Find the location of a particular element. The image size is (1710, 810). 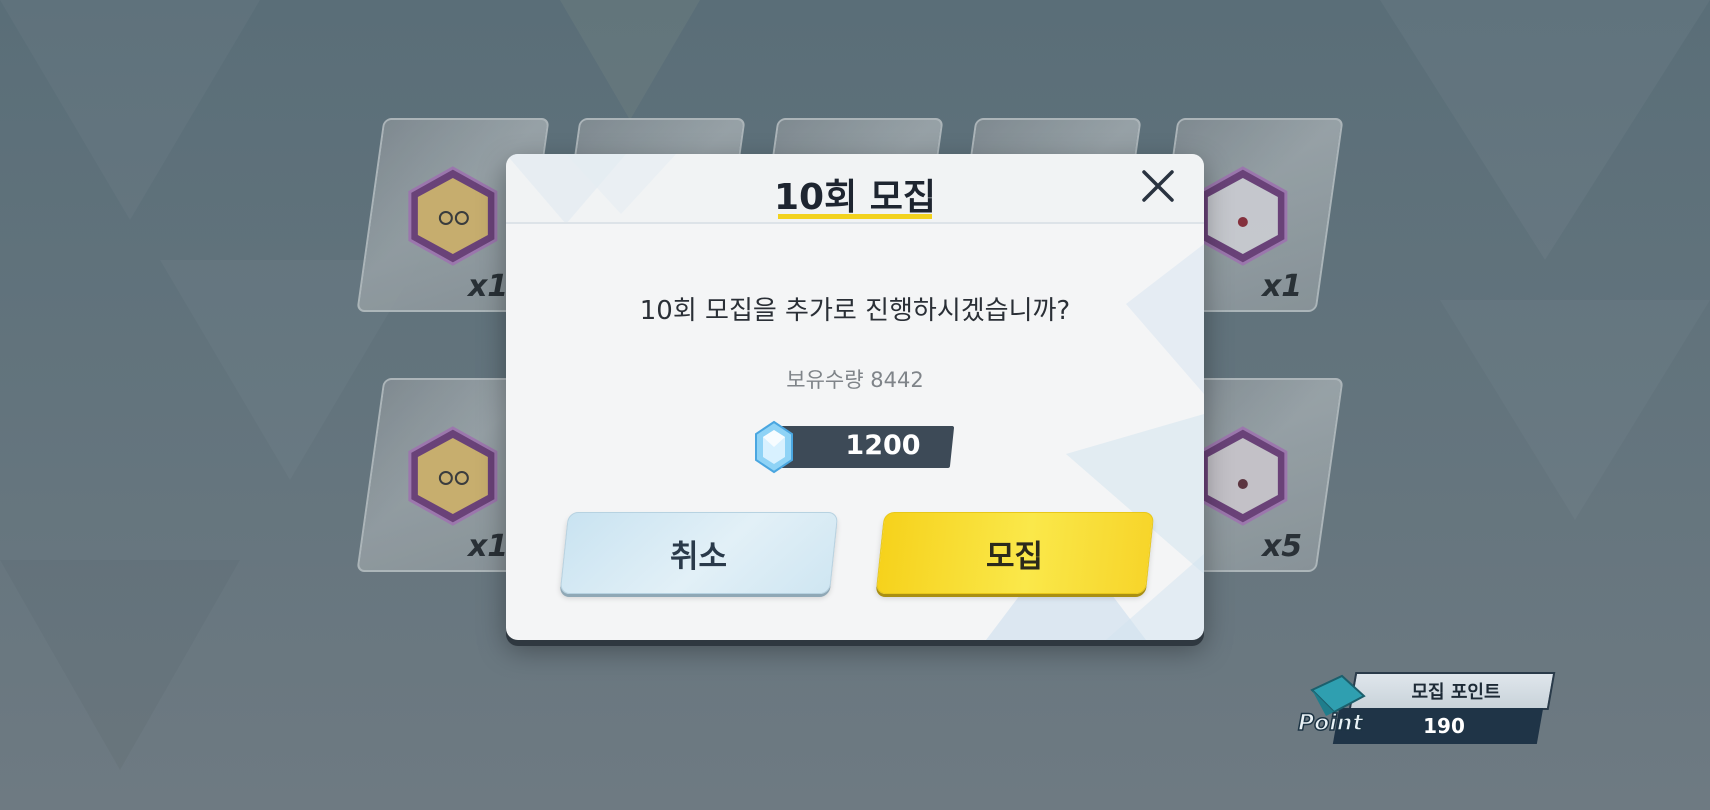

cancel-button-label: 취소 is located at coordinates (699, 556).